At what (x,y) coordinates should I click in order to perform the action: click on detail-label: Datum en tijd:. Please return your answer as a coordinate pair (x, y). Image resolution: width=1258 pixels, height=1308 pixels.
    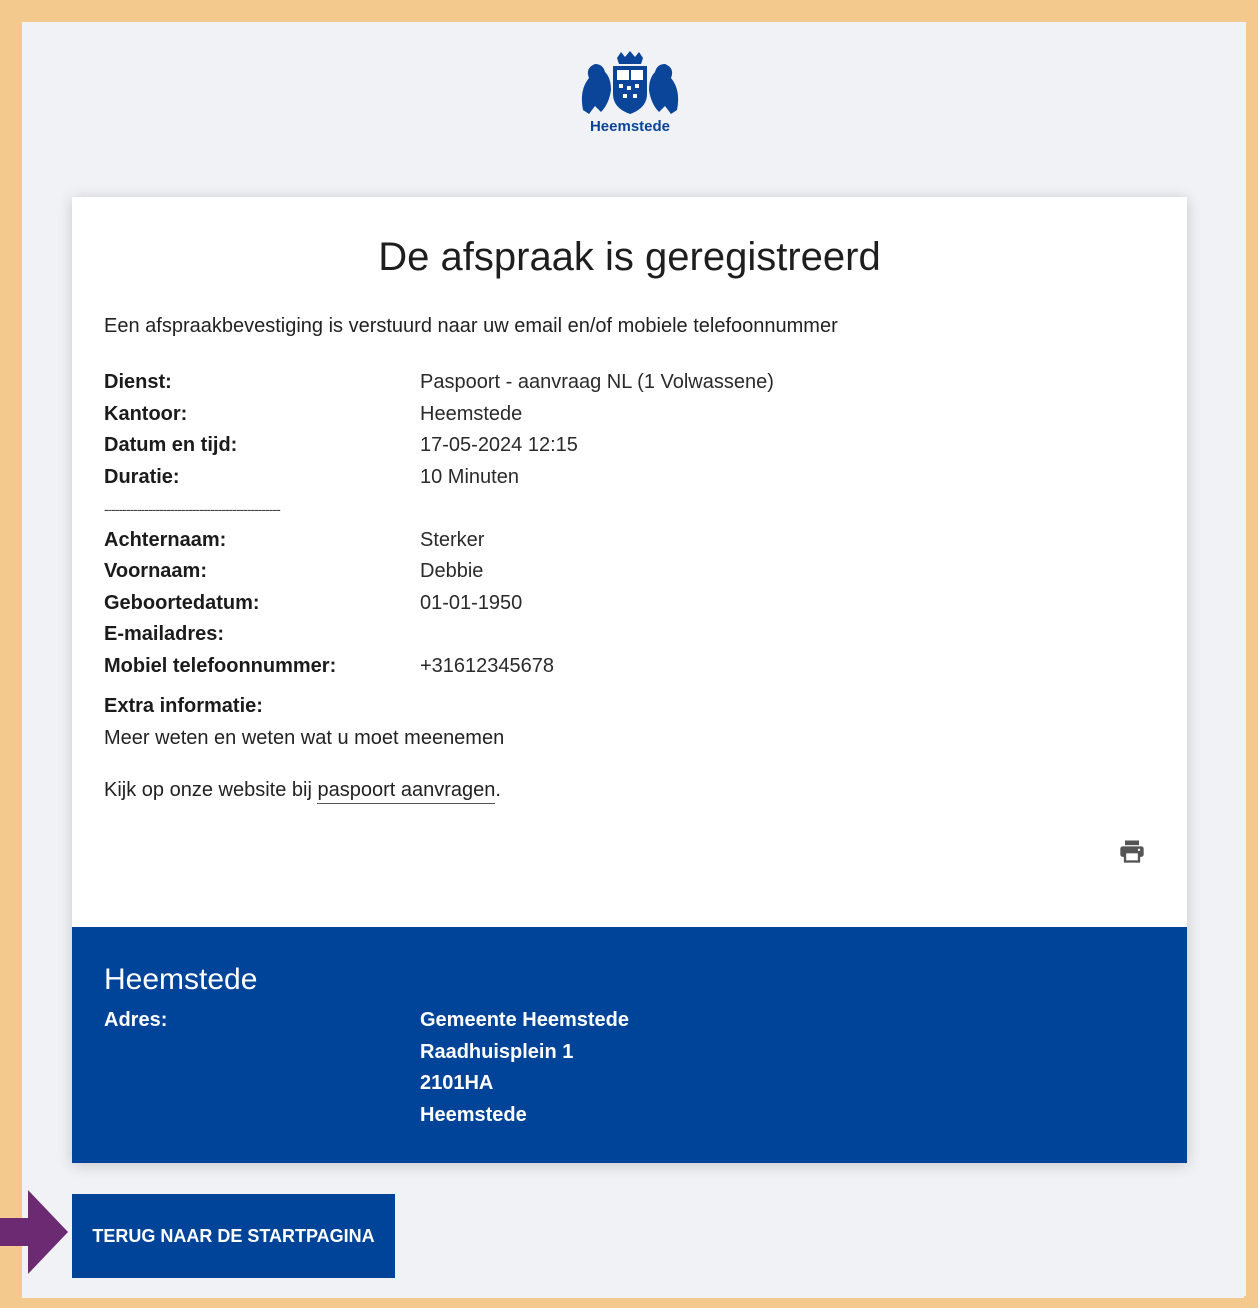
    Looking at the image, I should click on (171, 445).